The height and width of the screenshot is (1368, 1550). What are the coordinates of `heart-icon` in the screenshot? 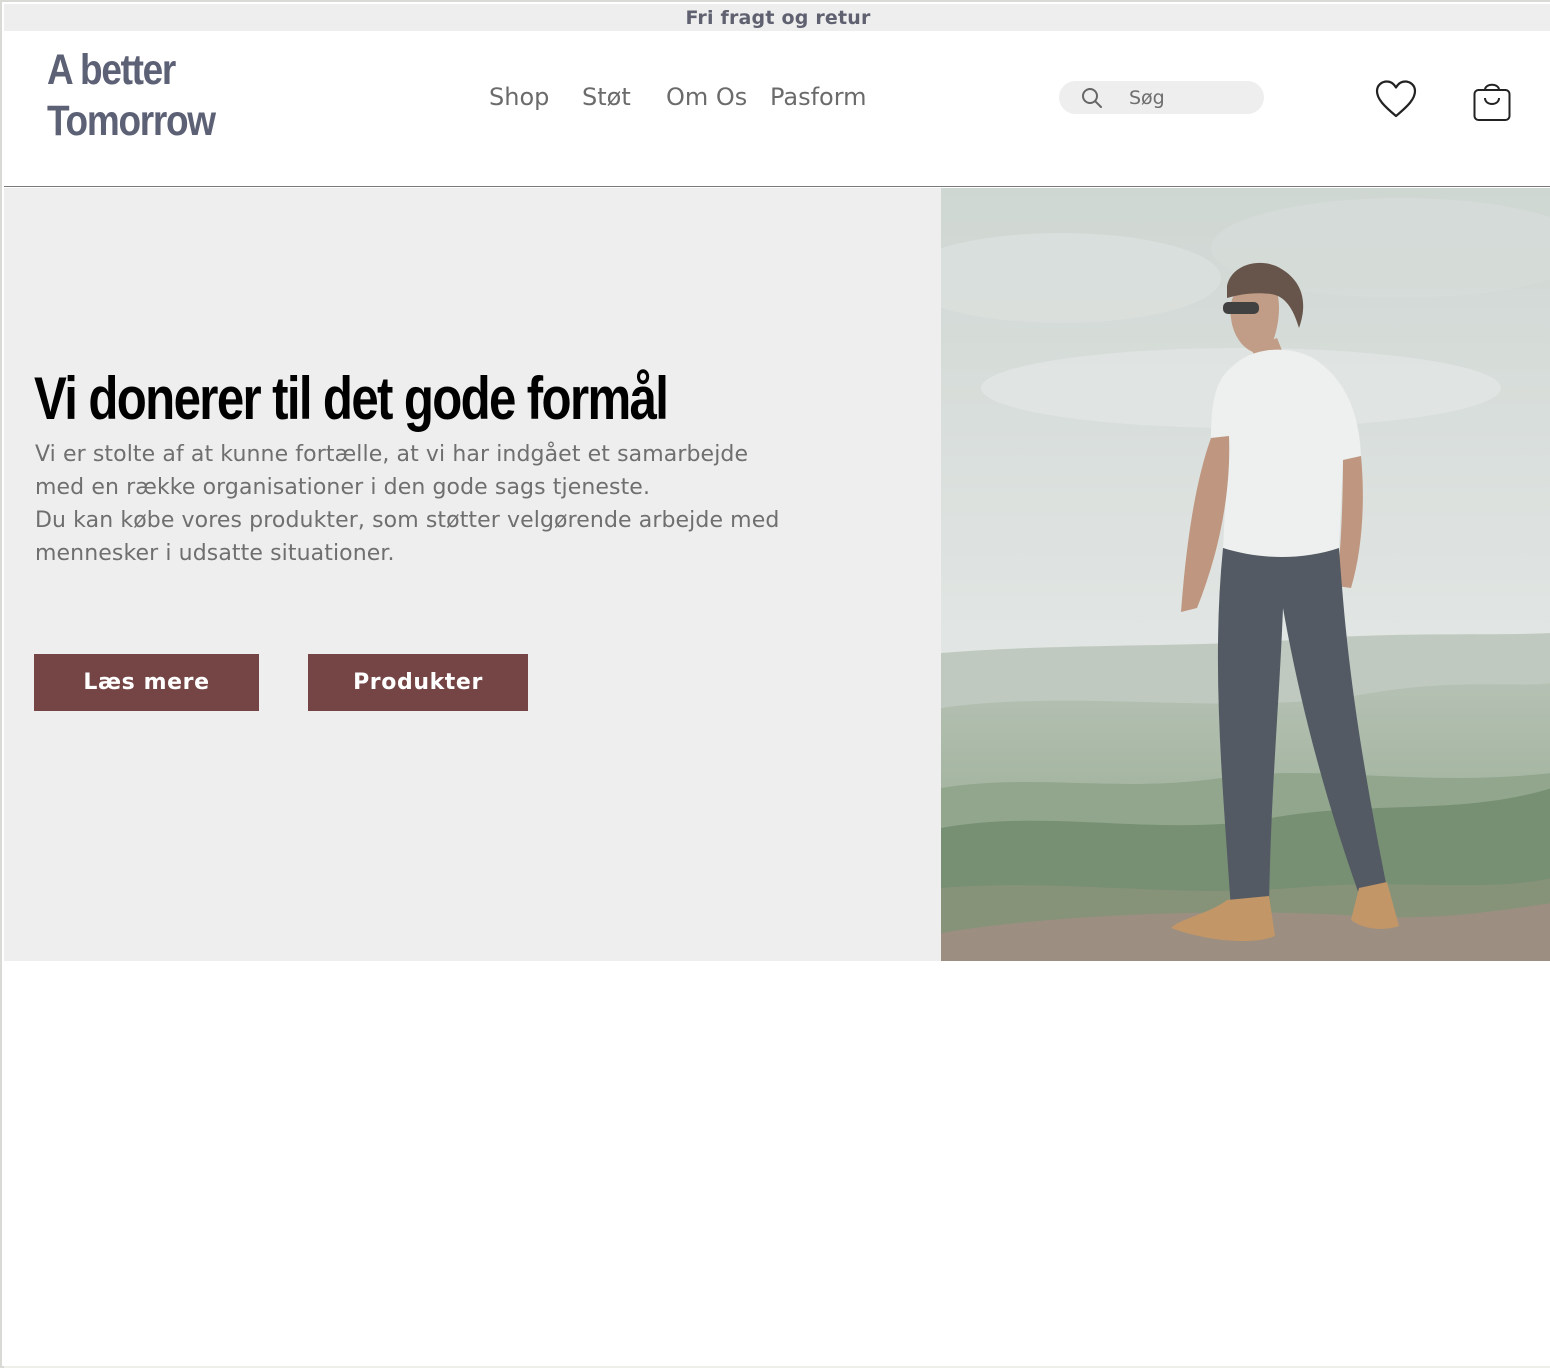 It's located at (1396, 99).